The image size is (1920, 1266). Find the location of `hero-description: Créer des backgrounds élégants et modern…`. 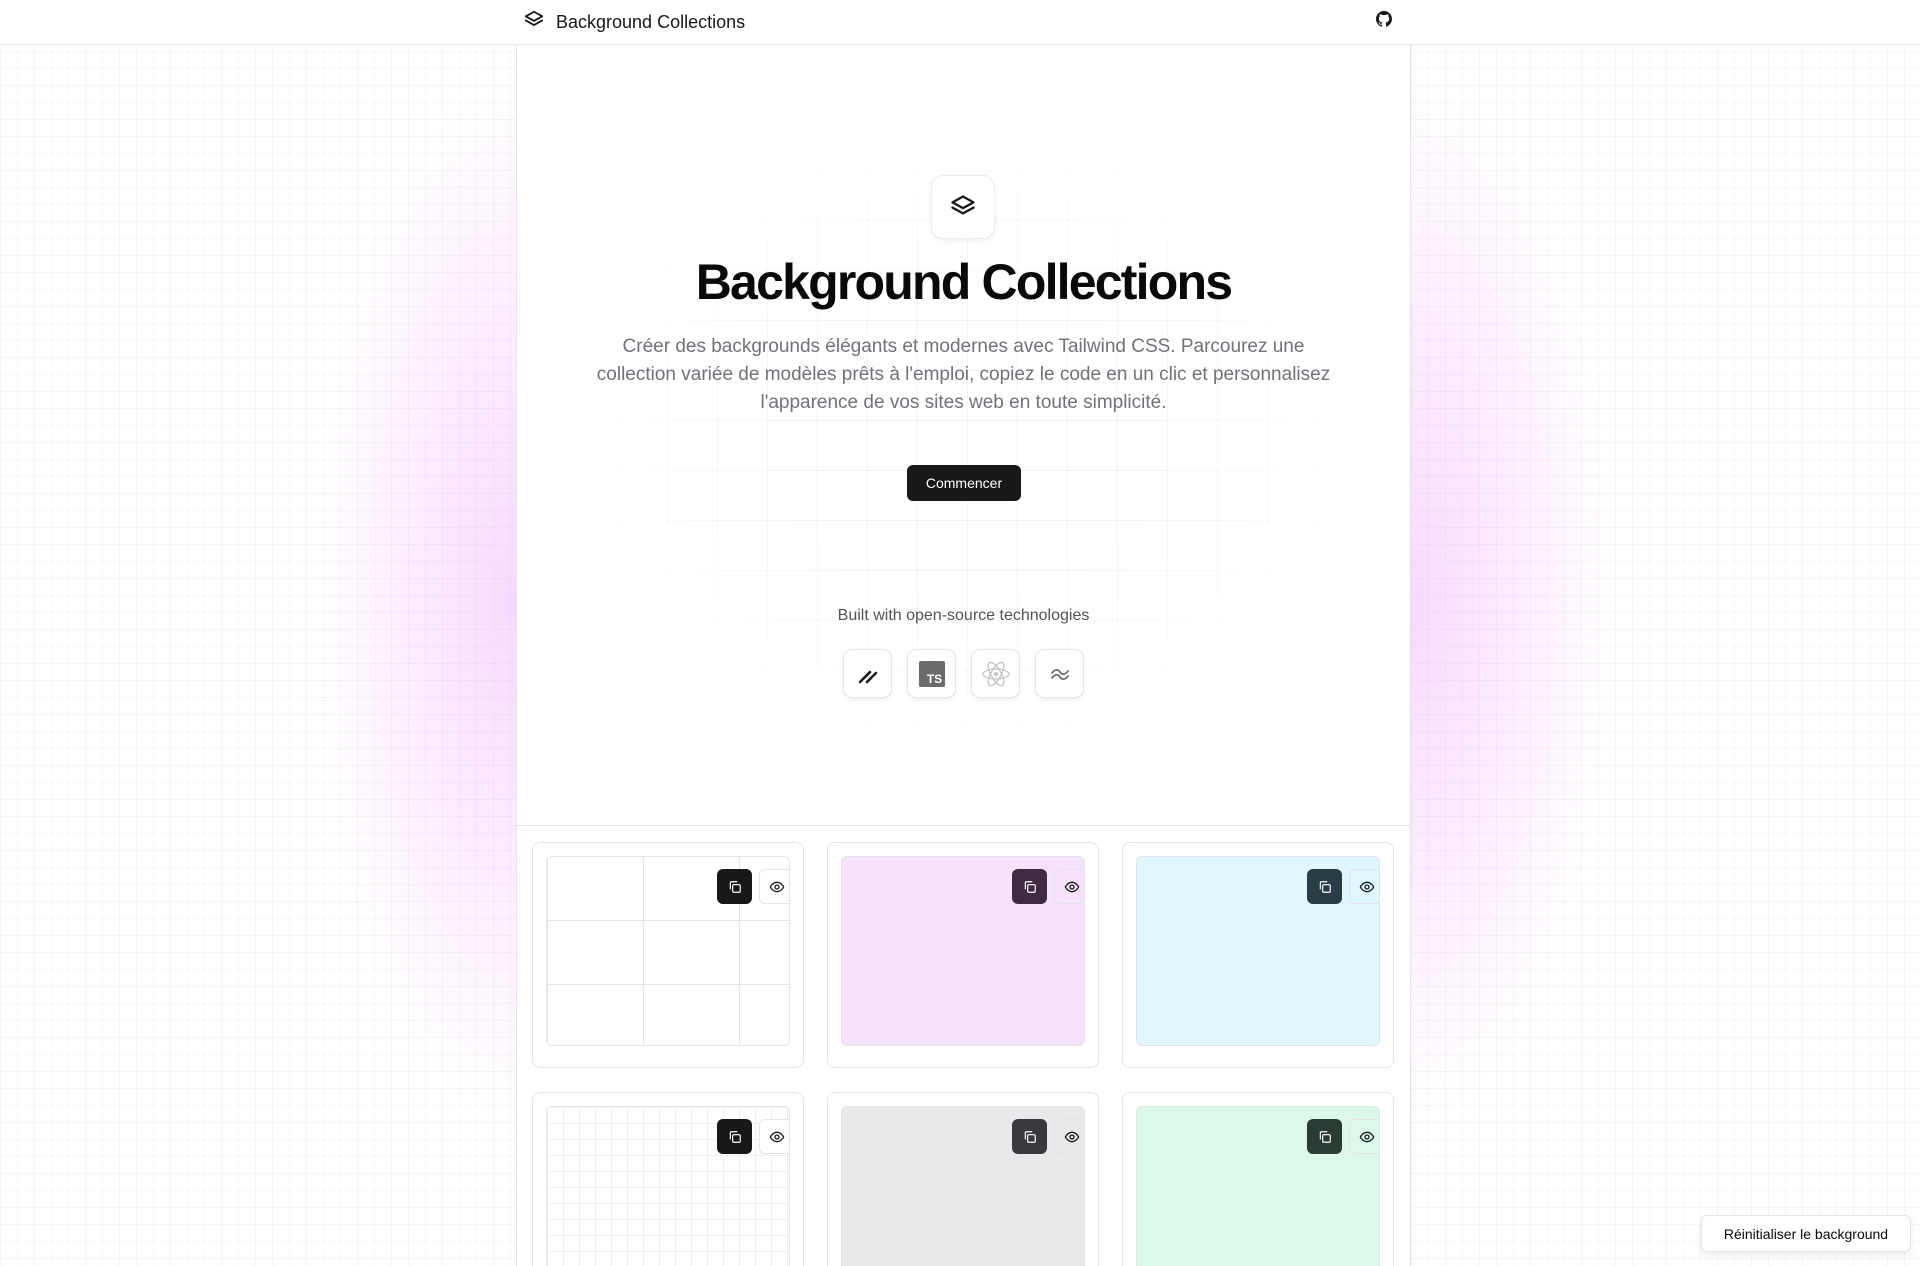

hero-description: Créer des backgrounds élégants et modern… is located at coordinates (963, 374).